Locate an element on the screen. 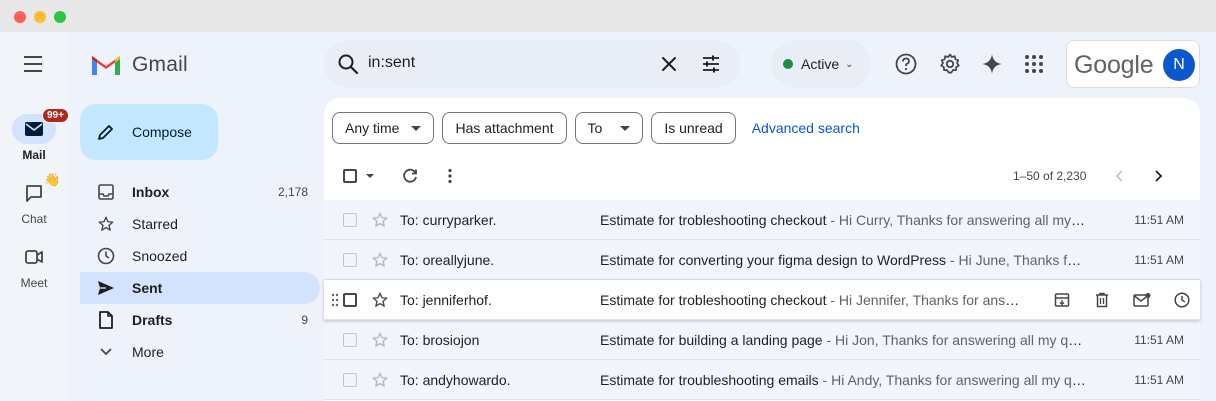 The image size is (1216, 401). clear-search-icon is located at coordinates (669, 64).